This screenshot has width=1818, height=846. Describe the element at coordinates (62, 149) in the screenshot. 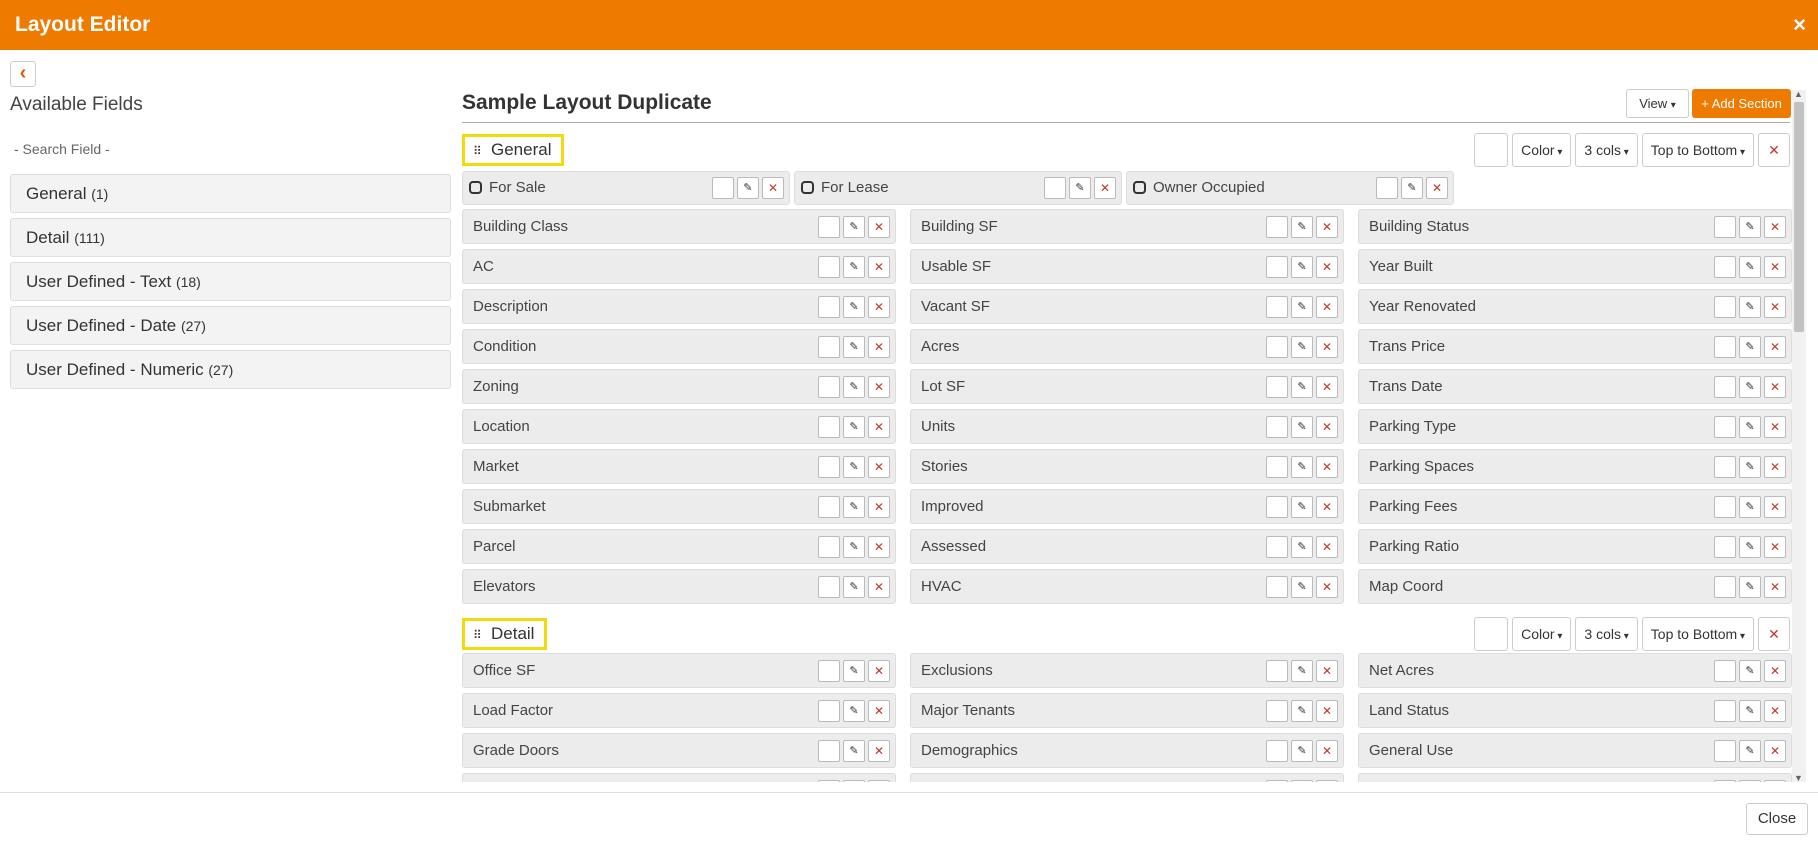

I see `search-field-input: - Search Field -` at that location.